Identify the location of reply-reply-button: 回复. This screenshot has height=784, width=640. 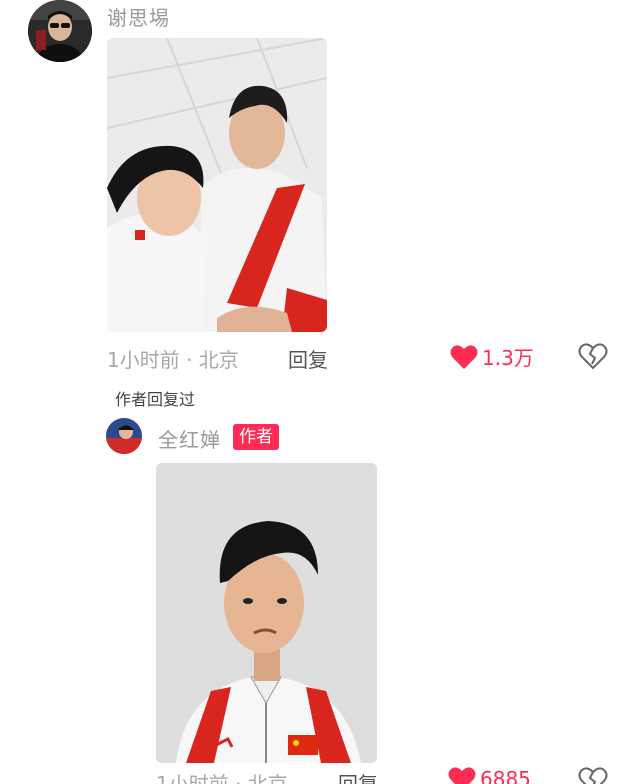
(358, 776).